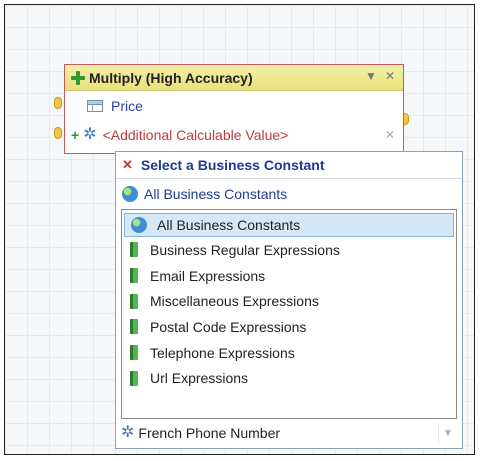  What do you see at coordinates (127, 105) in the screenshot?
I see `price-label: Price` at bounding box center [127, 105].